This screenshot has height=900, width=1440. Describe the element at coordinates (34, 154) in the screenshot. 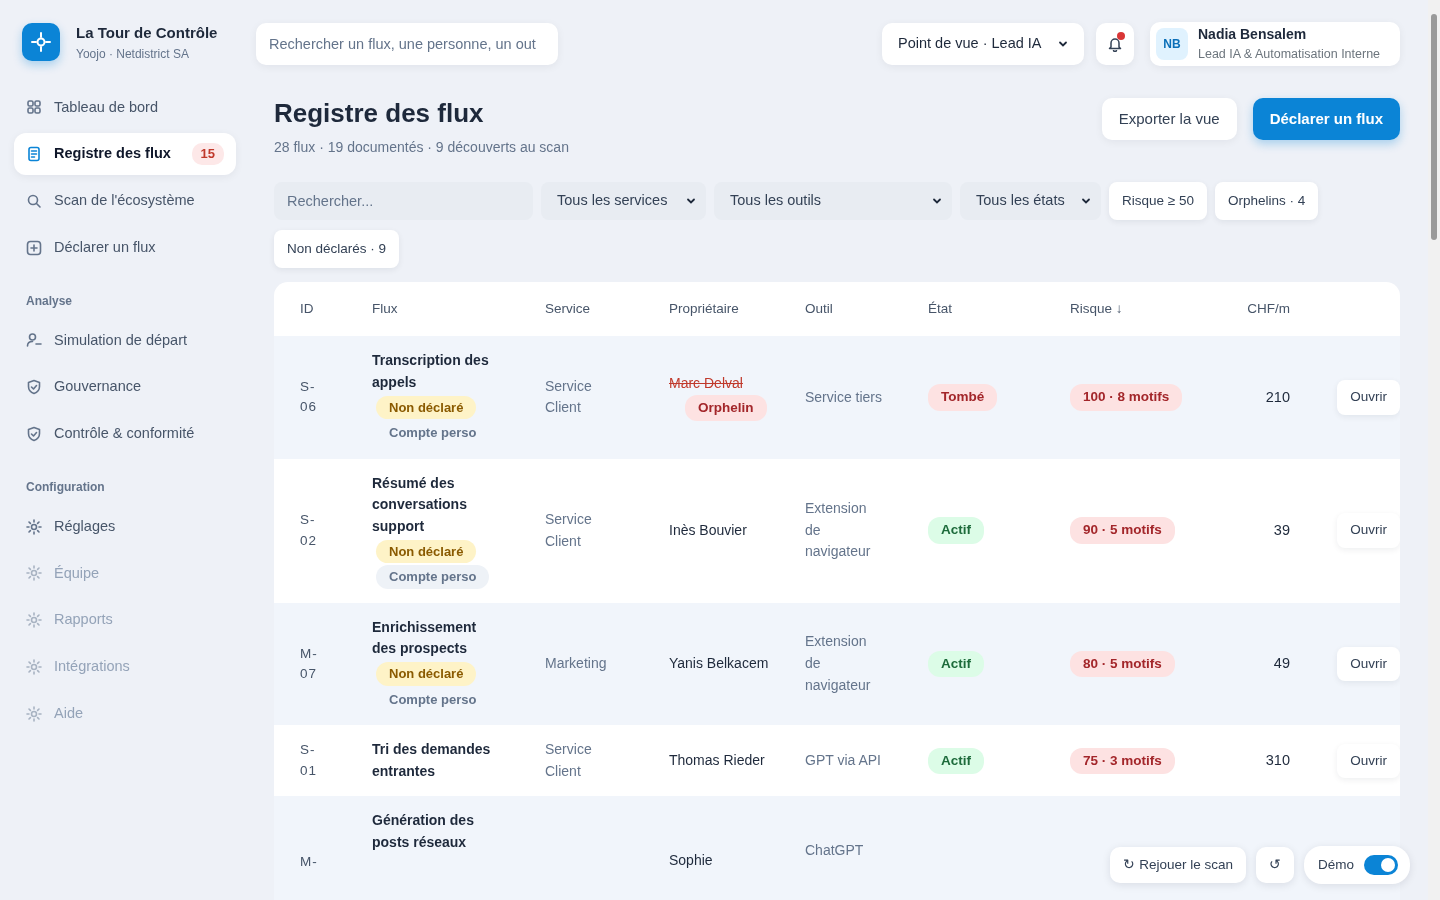

I see `document-icon` at that location.